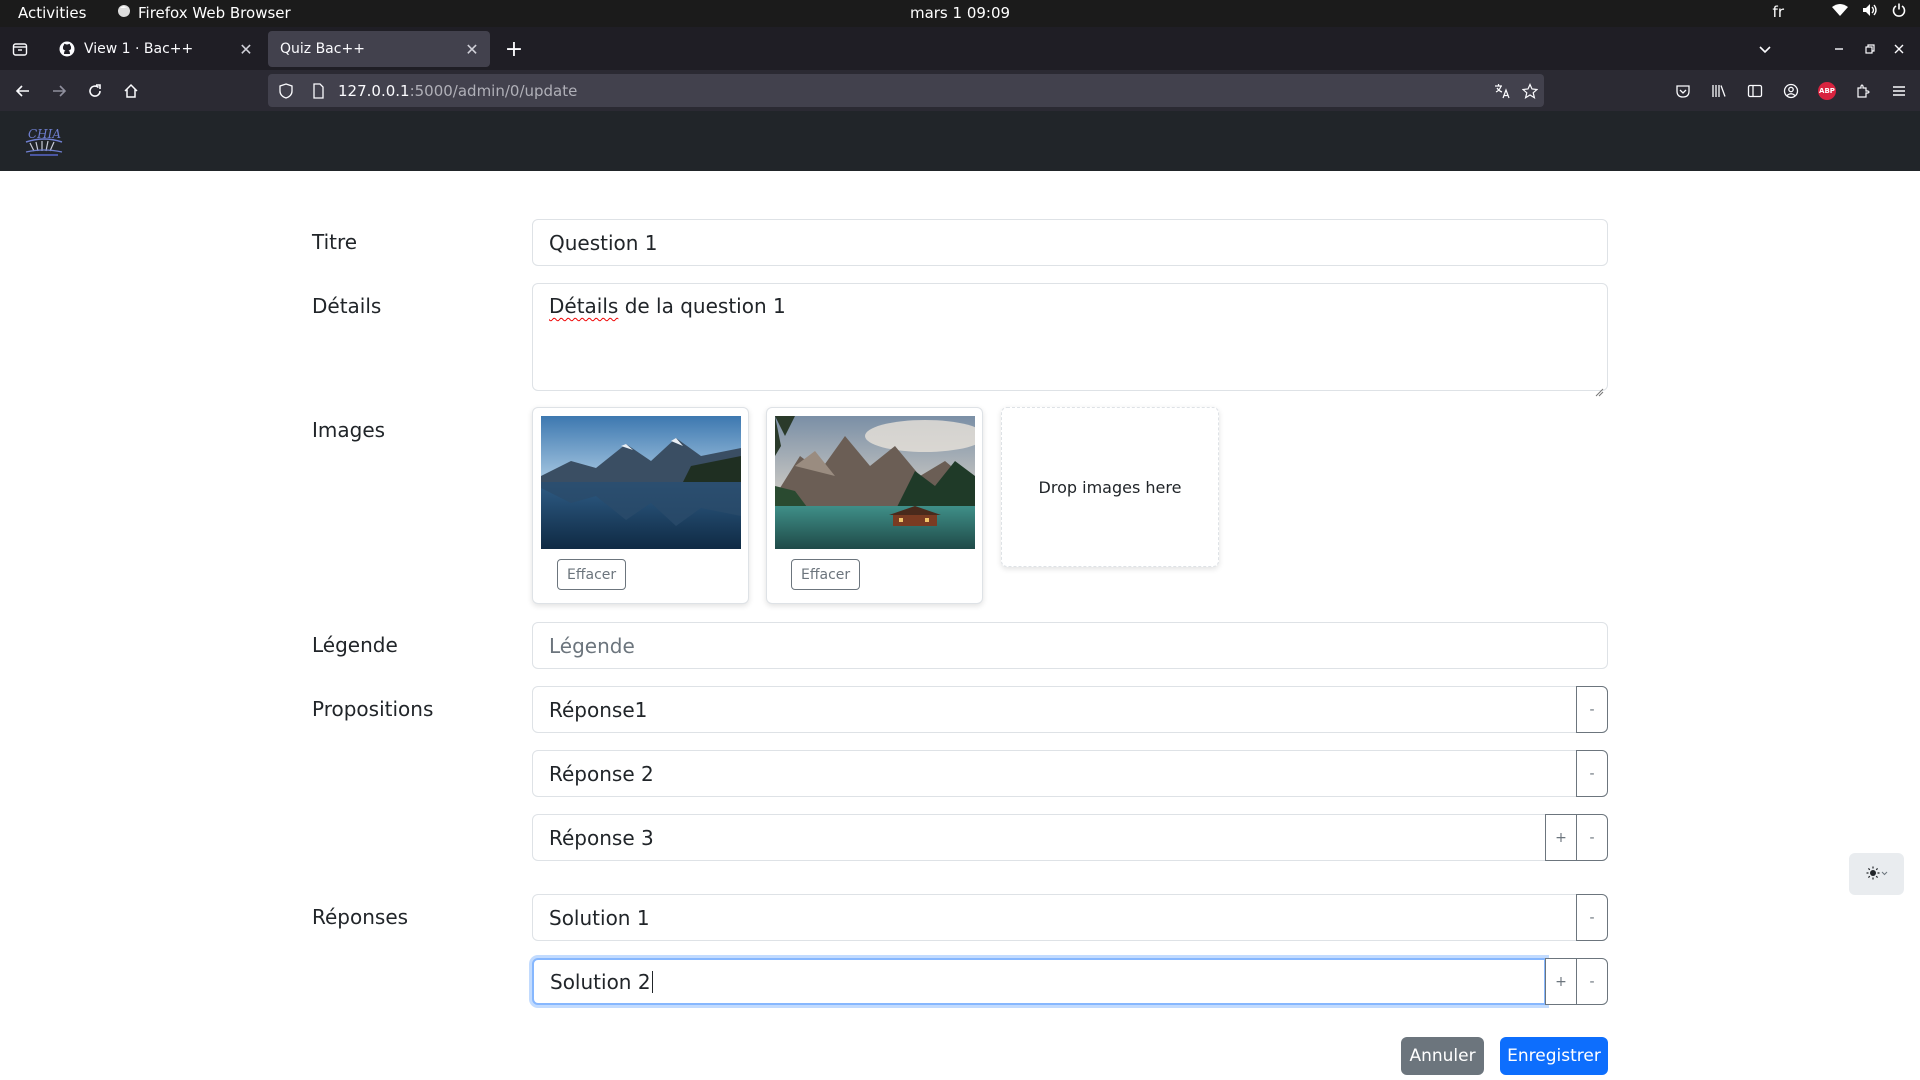 The width and height of the screenshot is (1920, 1080). I want to click on proposition-input: Réponse 2, so click(1054, 773).